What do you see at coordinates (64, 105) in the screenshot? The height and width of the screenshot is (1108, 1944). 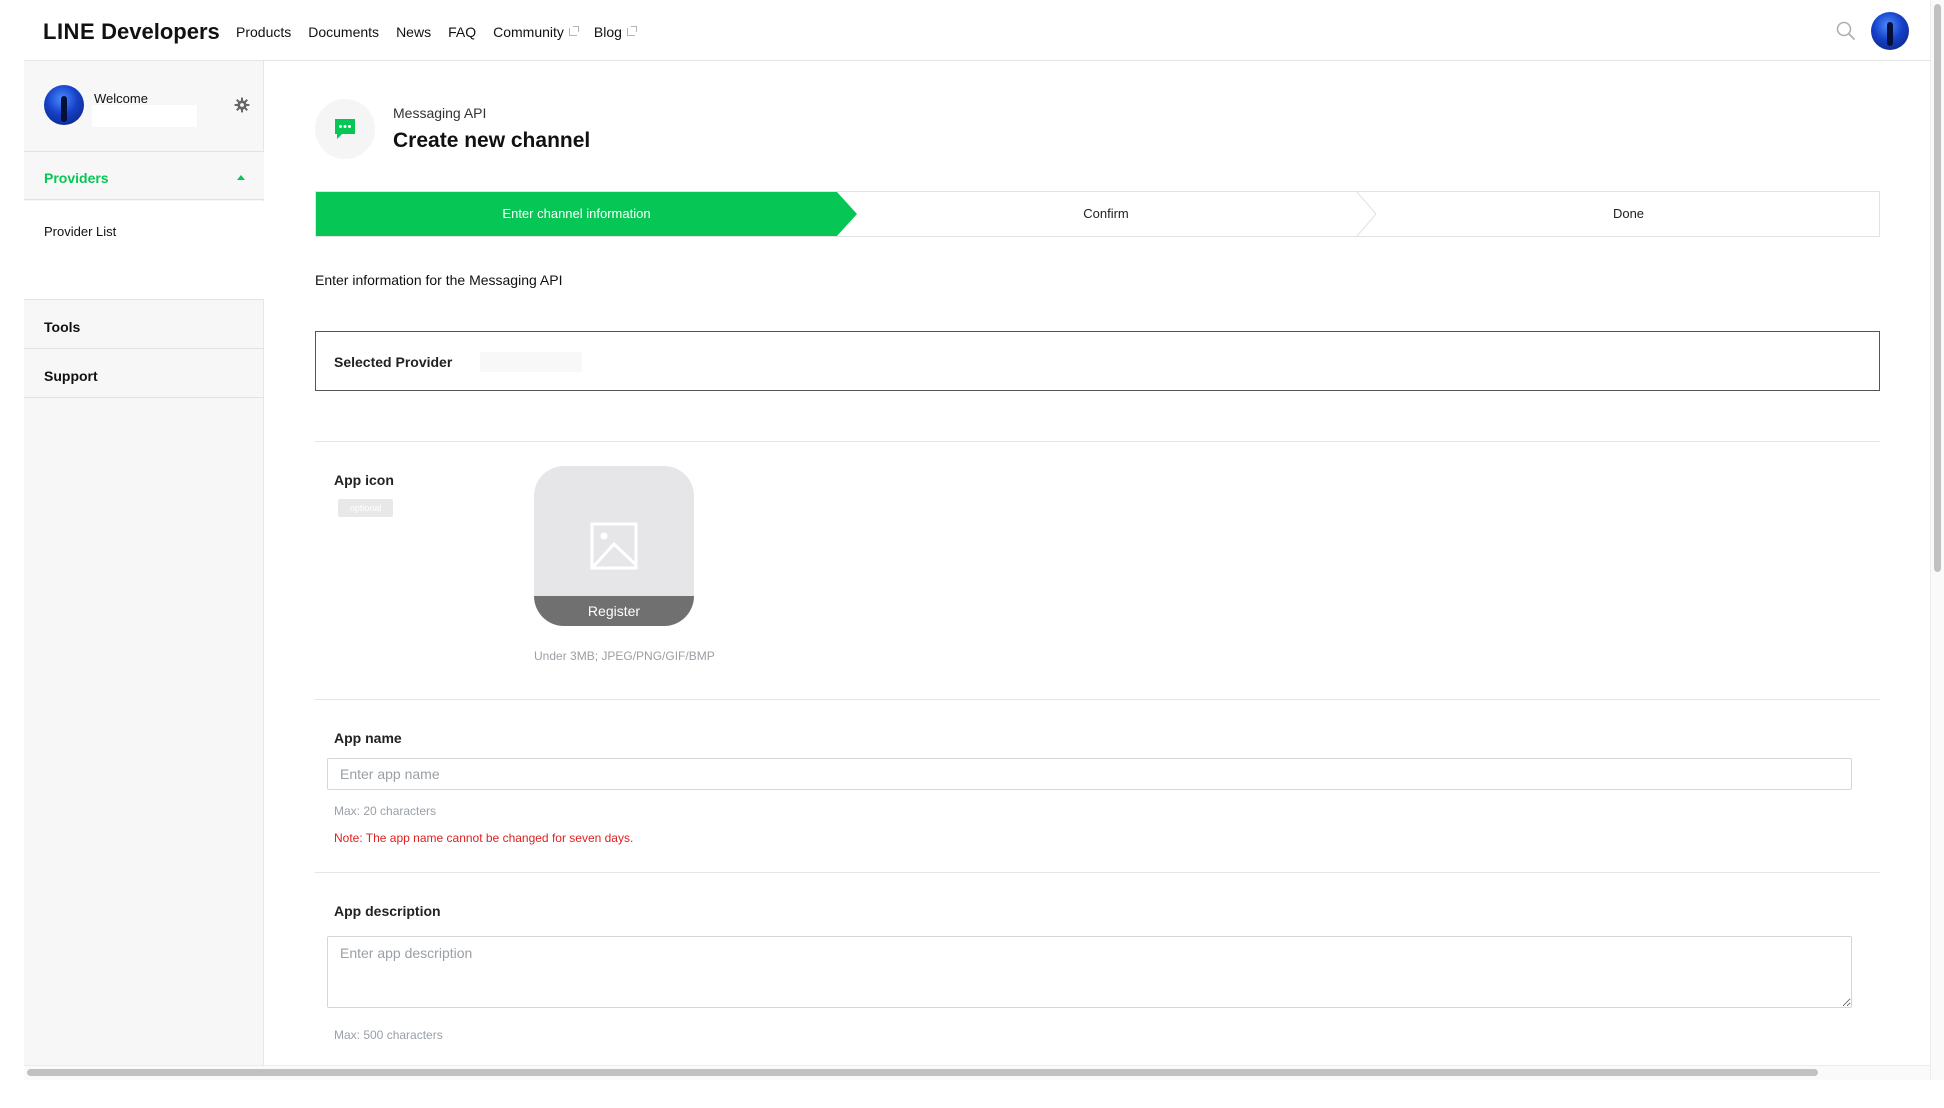 I see `avatar` at bounding box center [64, 105].